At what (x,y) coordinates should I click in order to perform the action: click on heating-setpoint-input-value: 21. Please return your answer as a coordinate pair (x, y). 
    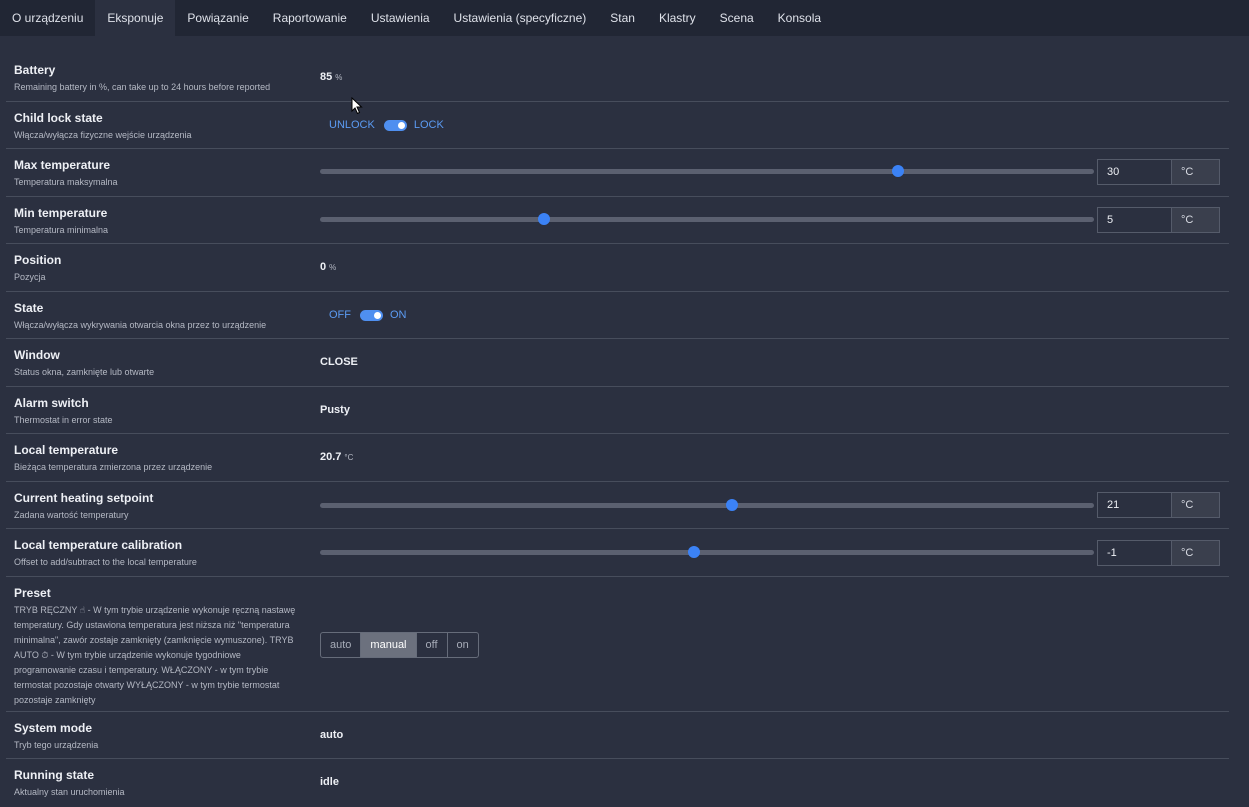
    Looking at the image, I should click on (1135, 505).